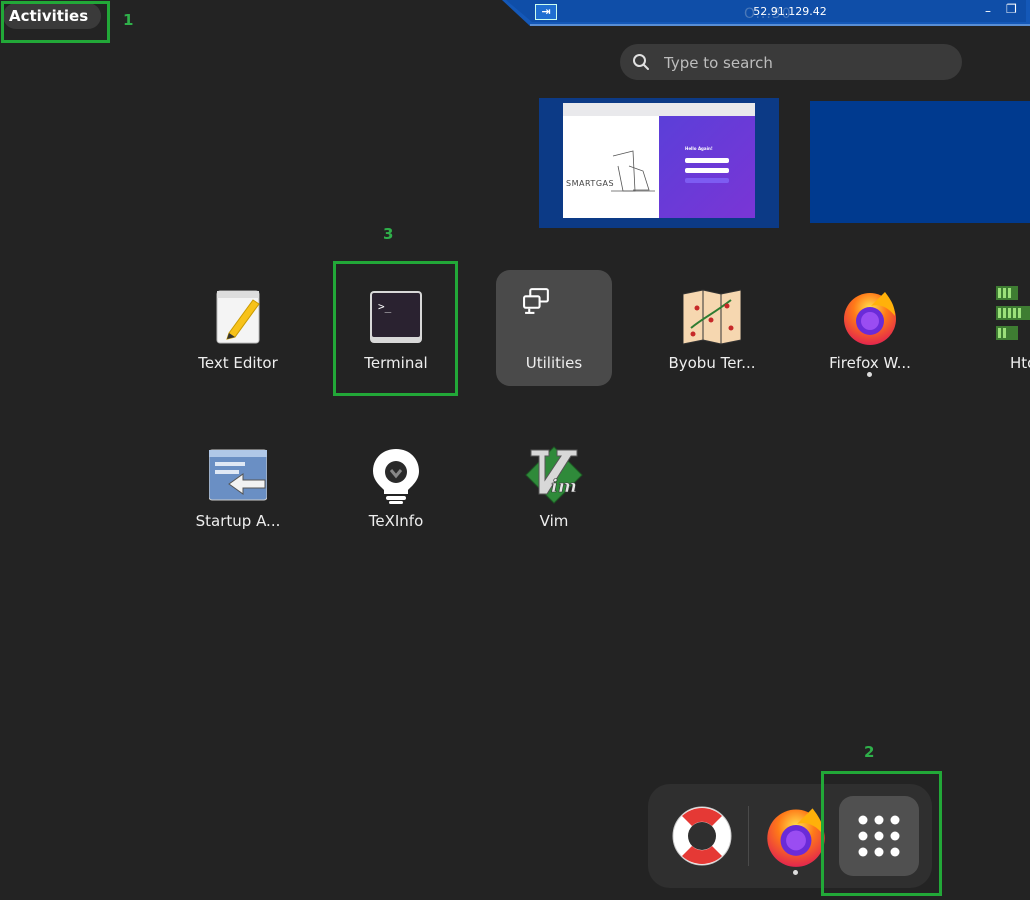  Describe the element at coordinates (707, 170) in the screenshot. I see `preview-field-password` at that location.